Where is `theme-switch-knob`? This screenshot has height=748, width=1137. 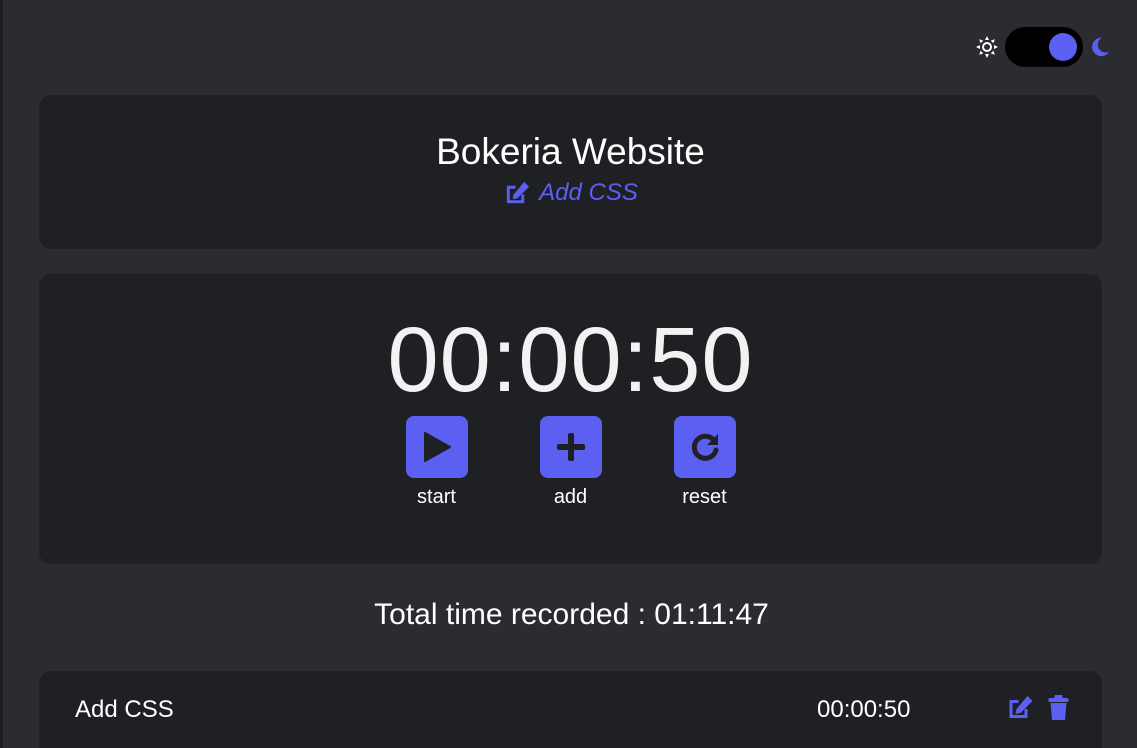 theme-switch-knob is located at coordinates (1063, 47).